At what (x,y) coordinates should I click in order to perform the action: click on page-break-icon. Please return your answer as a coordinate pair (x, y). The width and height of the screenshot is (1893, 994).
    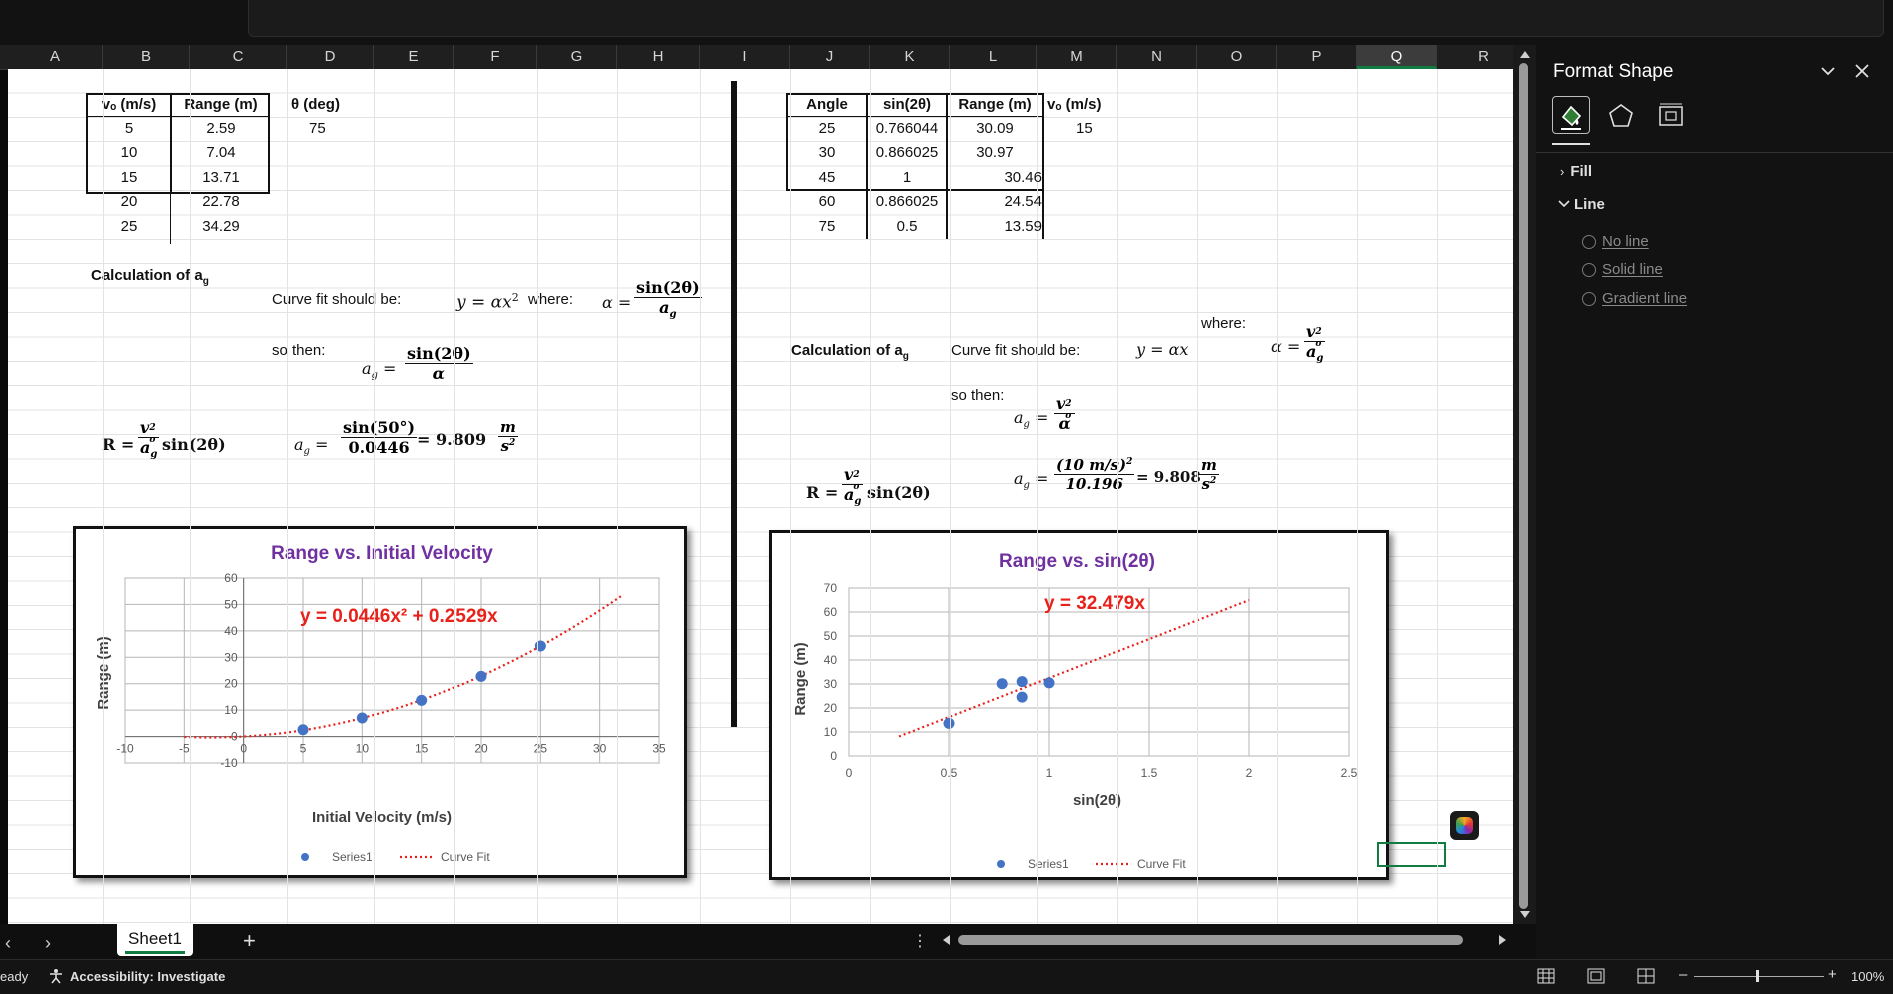
    Looking at the image, I should click on (1646, 978).